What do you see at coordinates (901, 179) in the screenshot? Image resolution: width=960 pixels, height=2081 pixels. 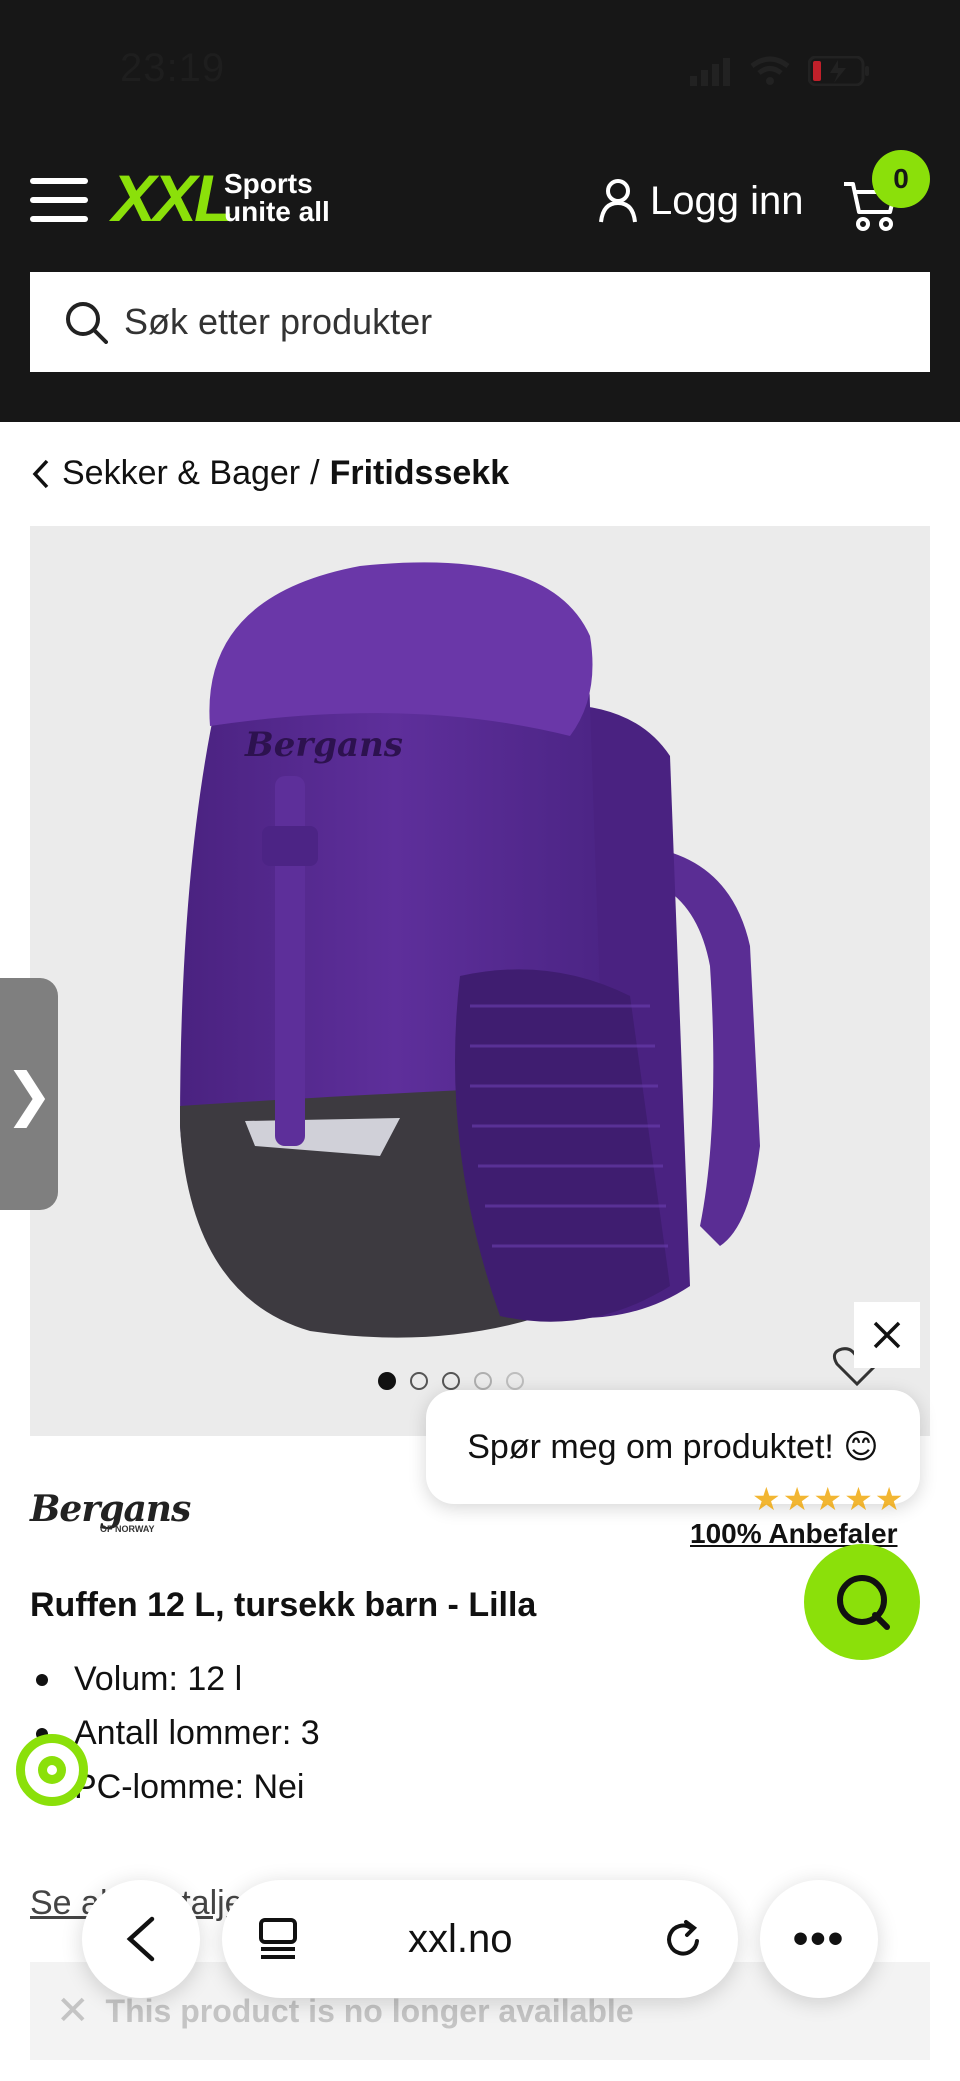 I see `cart-count-badge: 0` at bounding box center [901, 179].